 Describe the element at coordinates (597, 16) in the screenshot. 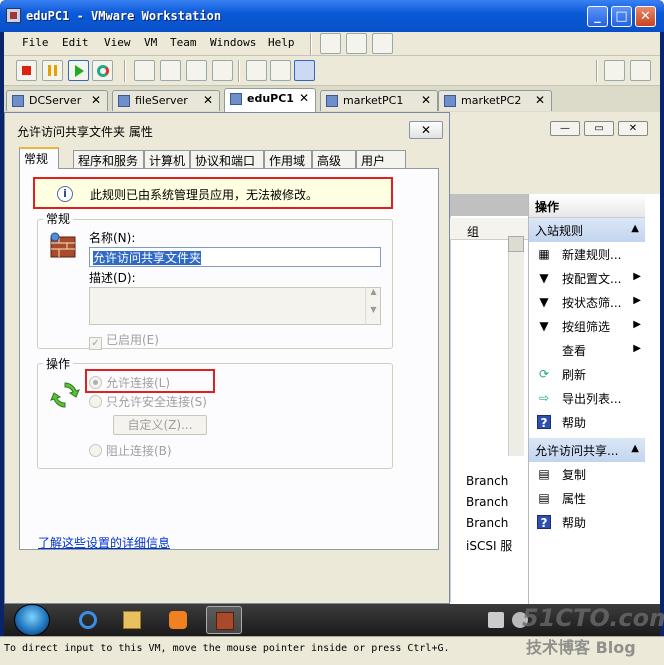

I see `minimize-button: _` at that location.